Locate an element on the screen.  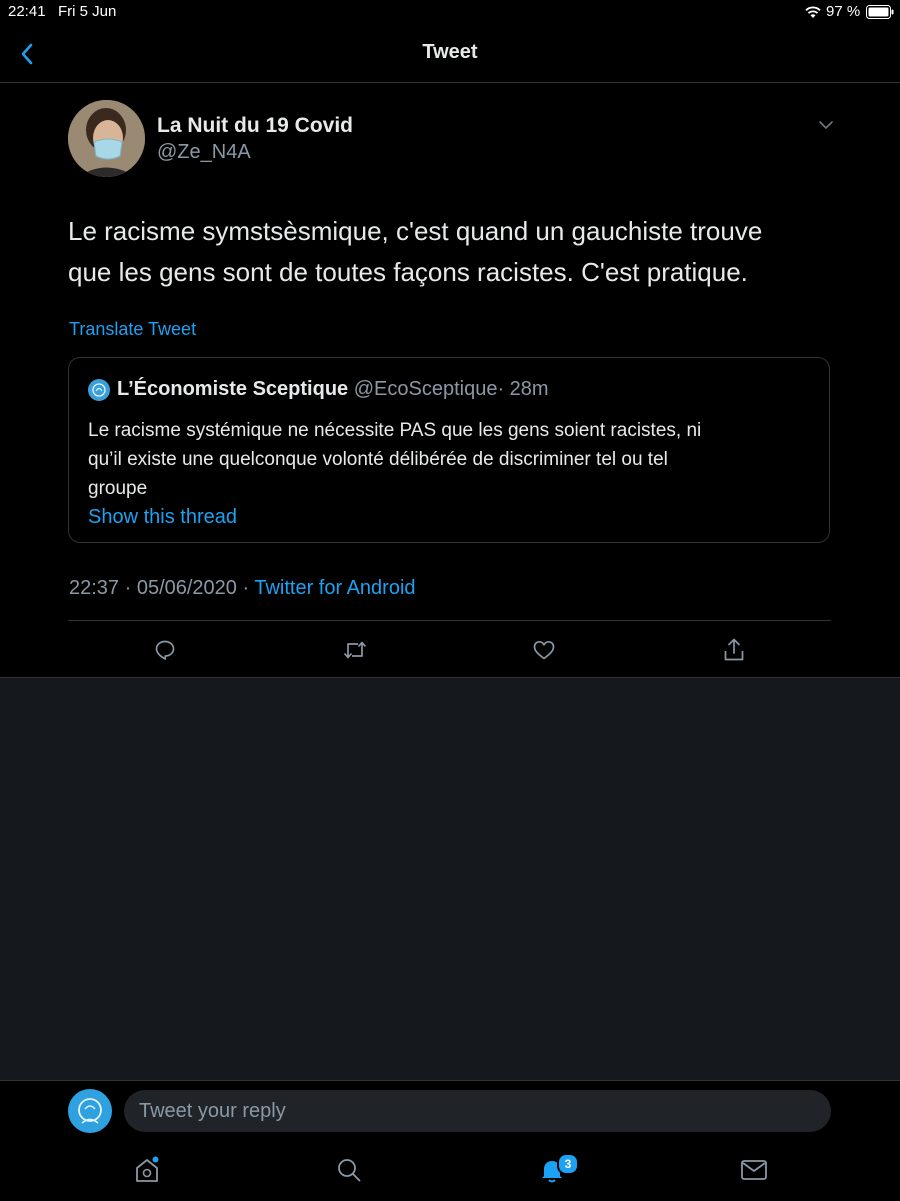
author-avatar is located at coordinates (106, 138).